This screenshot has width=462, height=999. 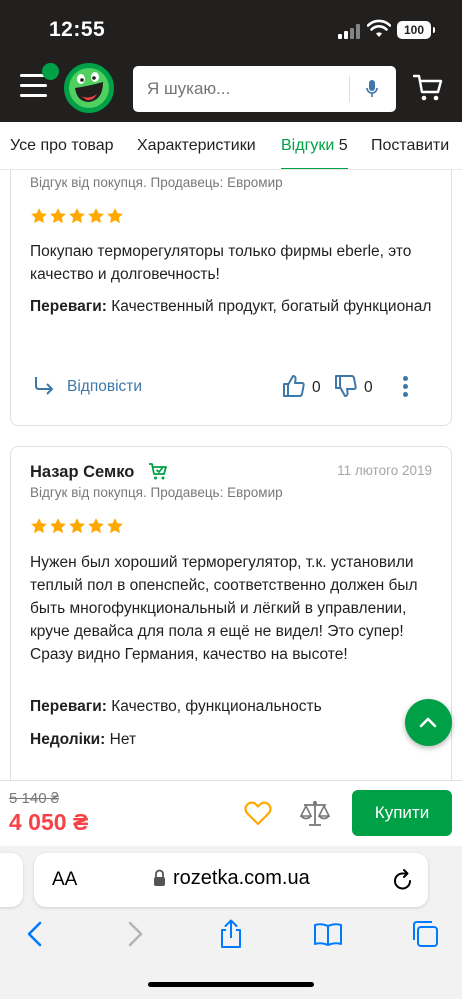 What do you see at coordinates (368, 387) in the screenshot?
I see `dislike-count: 0` at bounding box center [368, 387].